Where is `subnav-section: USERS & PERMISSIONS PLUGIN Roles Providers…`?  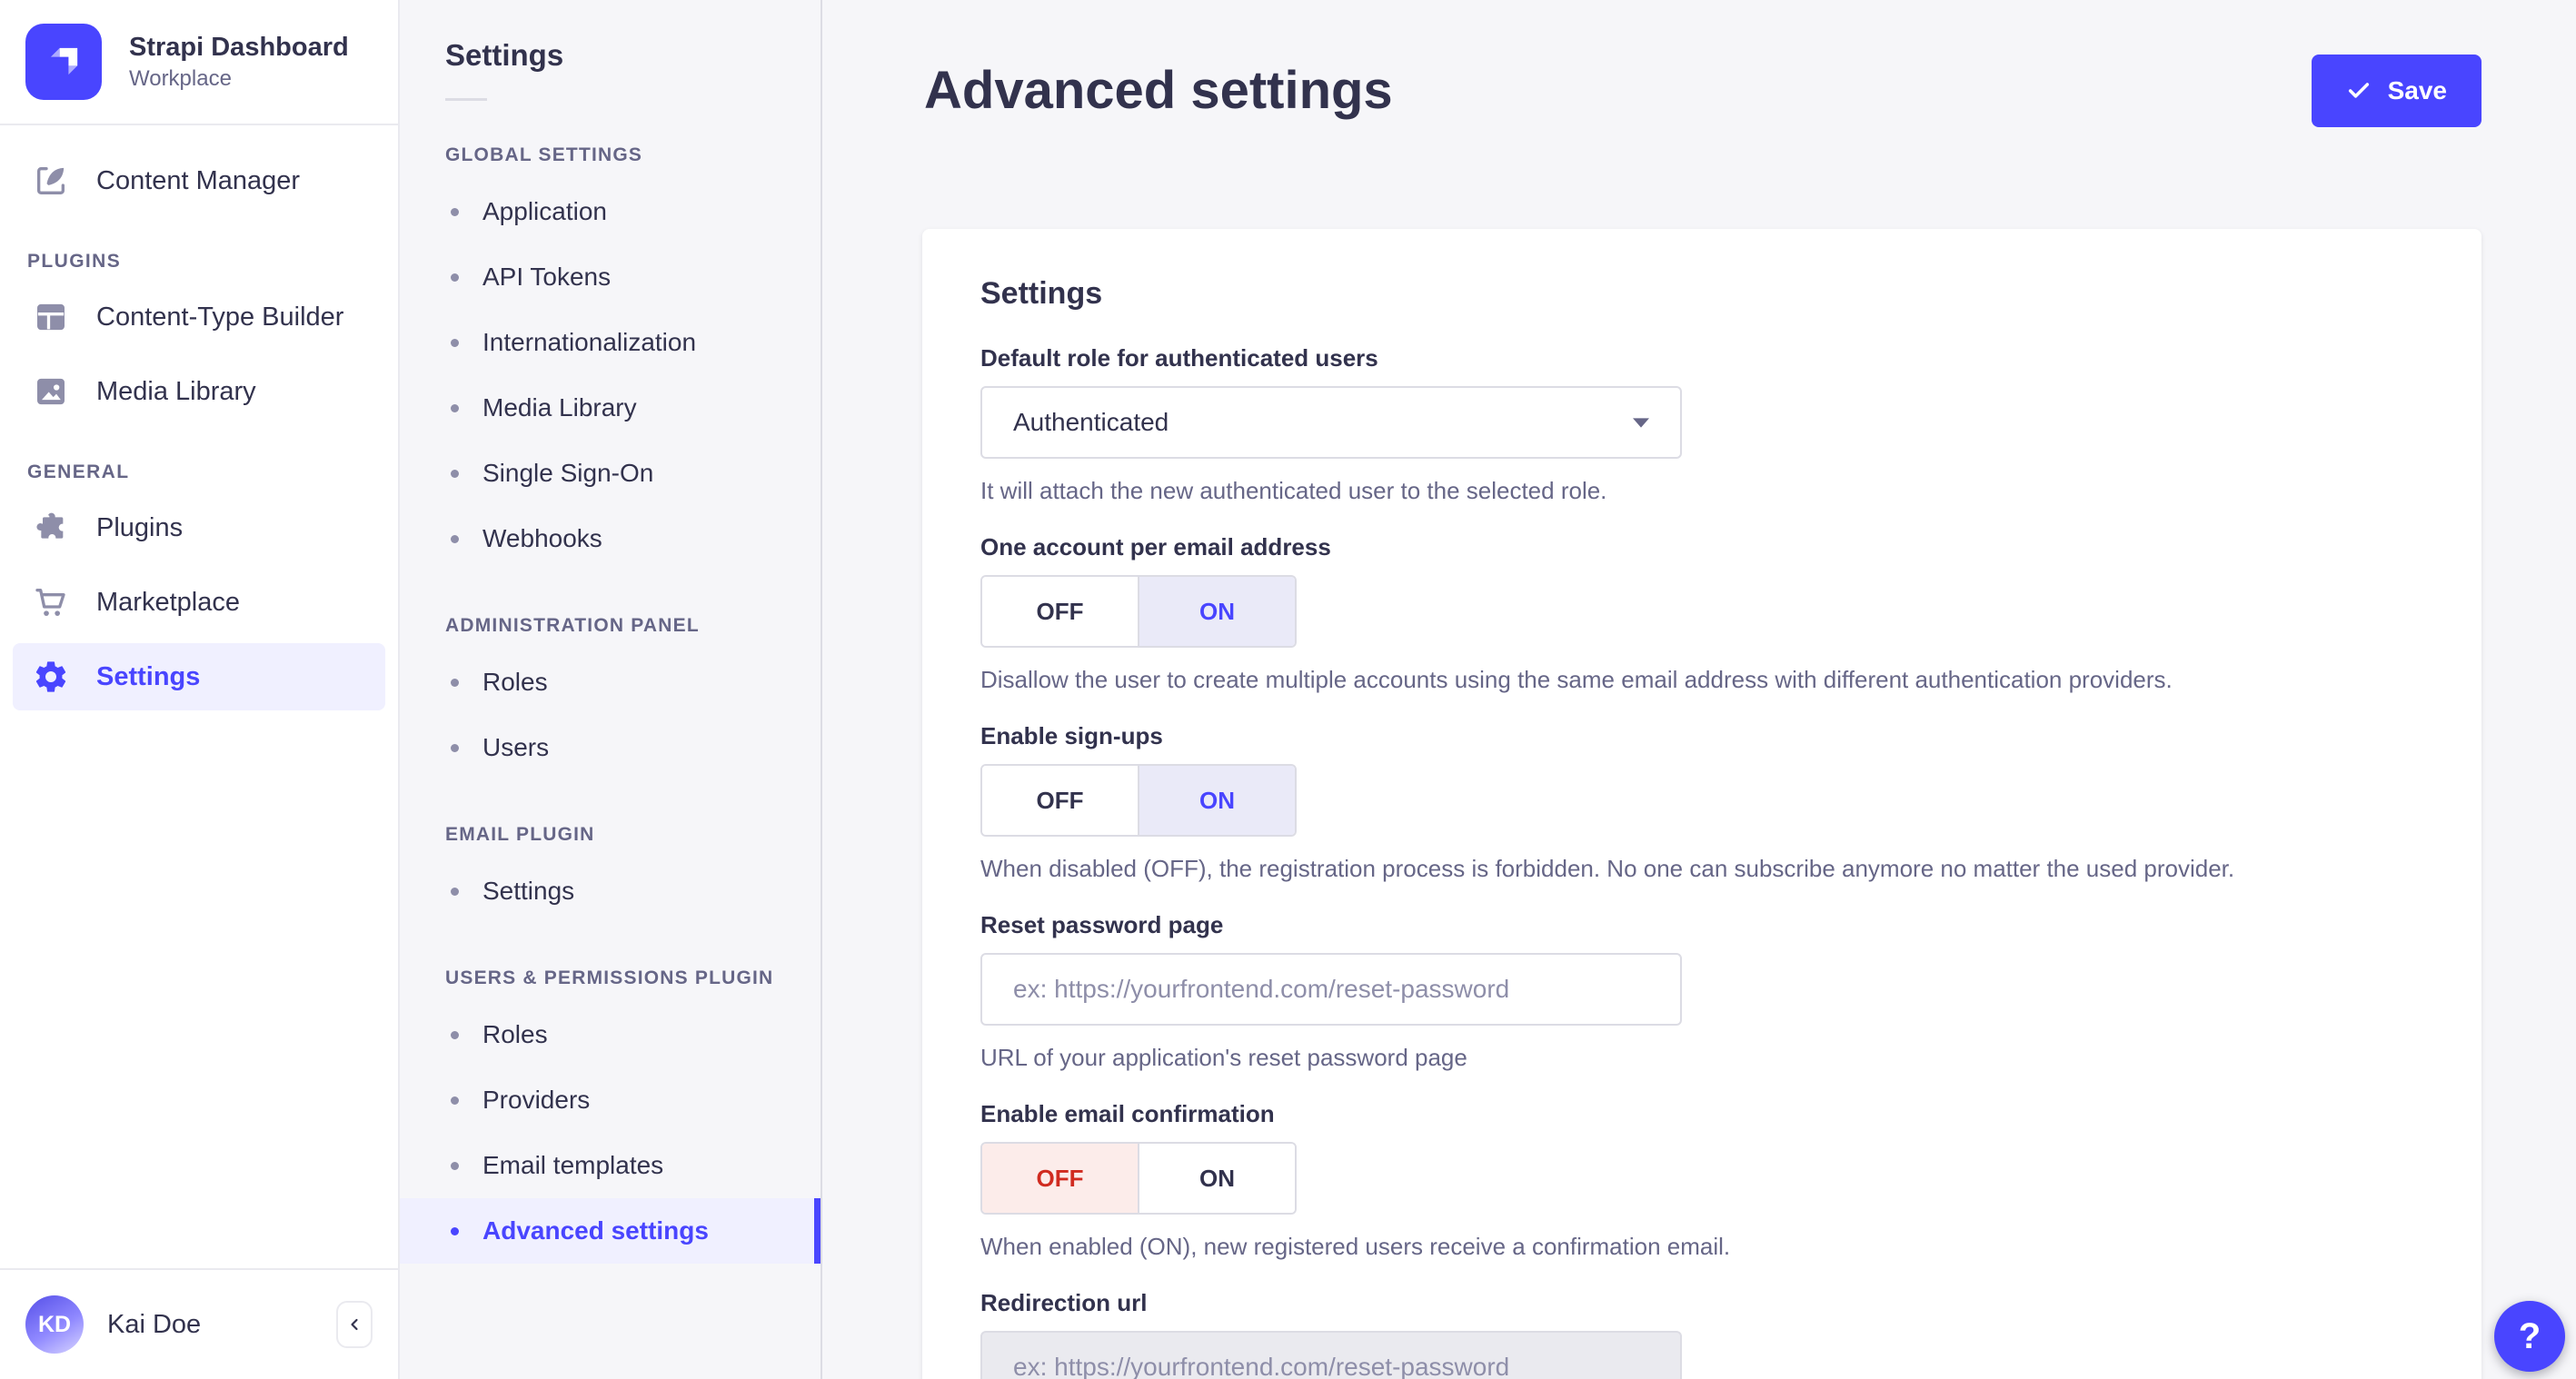
subnav-section: USERS & PERMISSIONS PLUGIN Roles Providers… is located at coordinates (610, 1115).